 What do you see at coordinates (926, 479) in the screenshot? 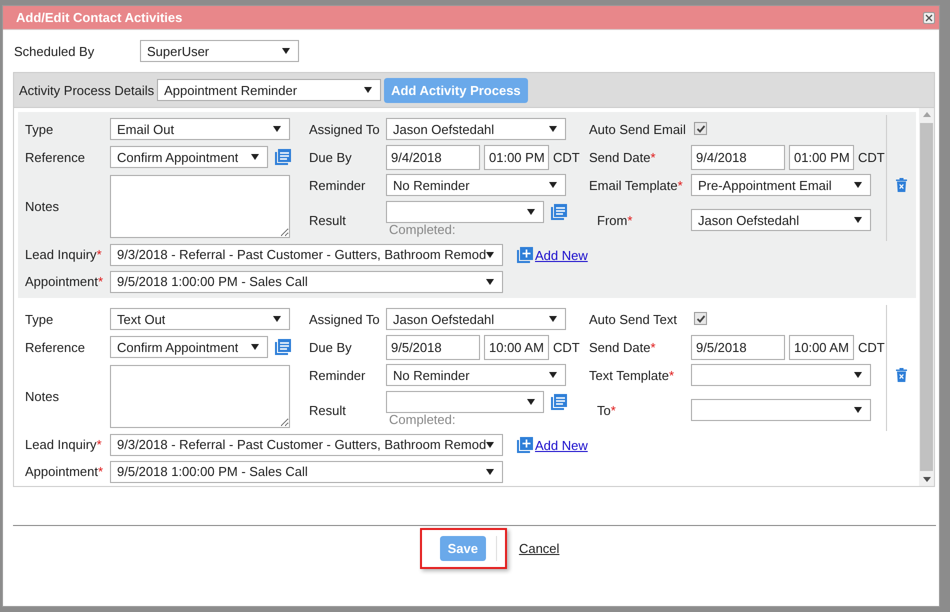
I see `scroll-down-icon` at bounding box center [926, 479].